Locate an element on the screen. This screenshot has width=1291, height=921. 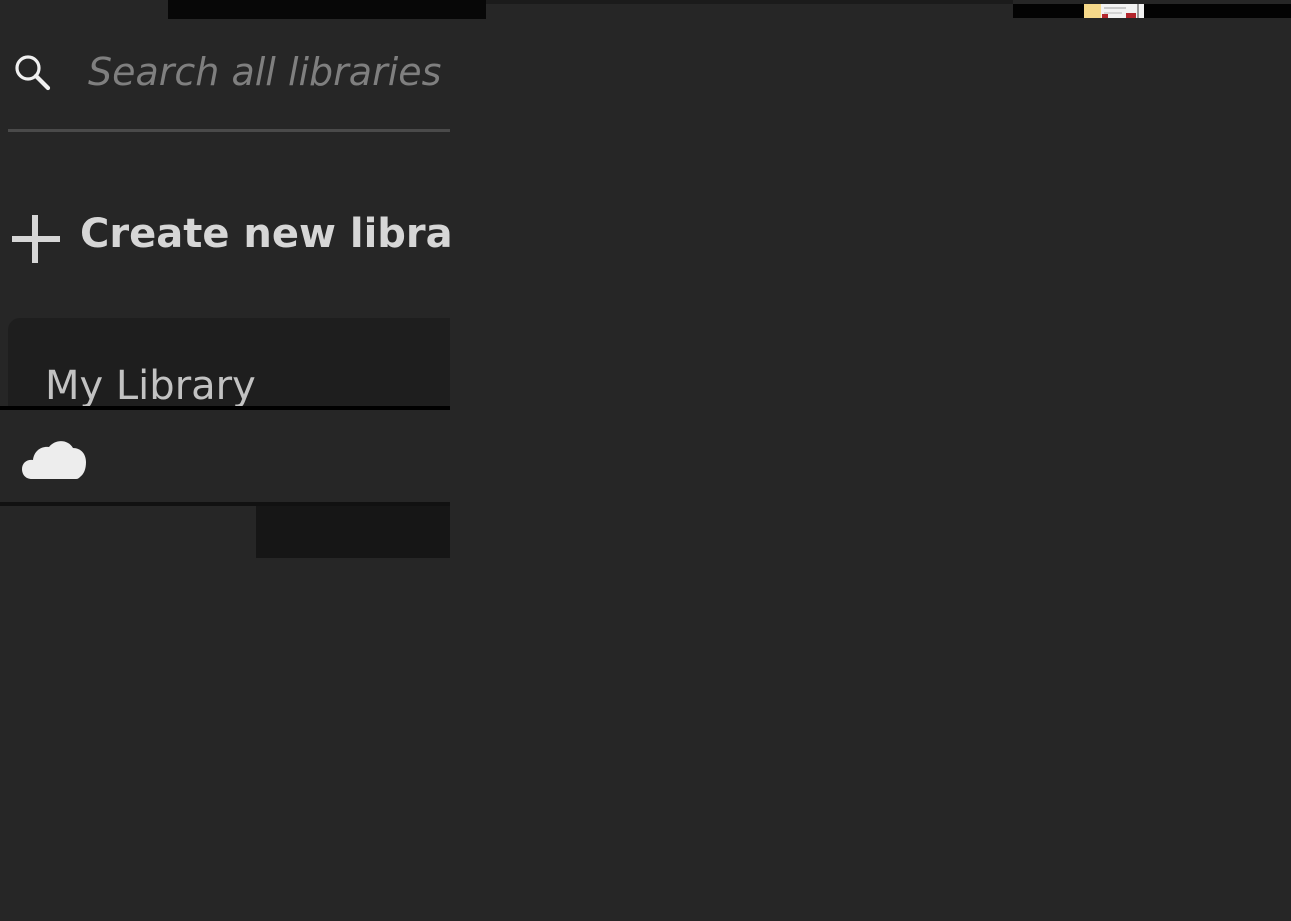
library-name: My Library is located at coordinates (150, 384).